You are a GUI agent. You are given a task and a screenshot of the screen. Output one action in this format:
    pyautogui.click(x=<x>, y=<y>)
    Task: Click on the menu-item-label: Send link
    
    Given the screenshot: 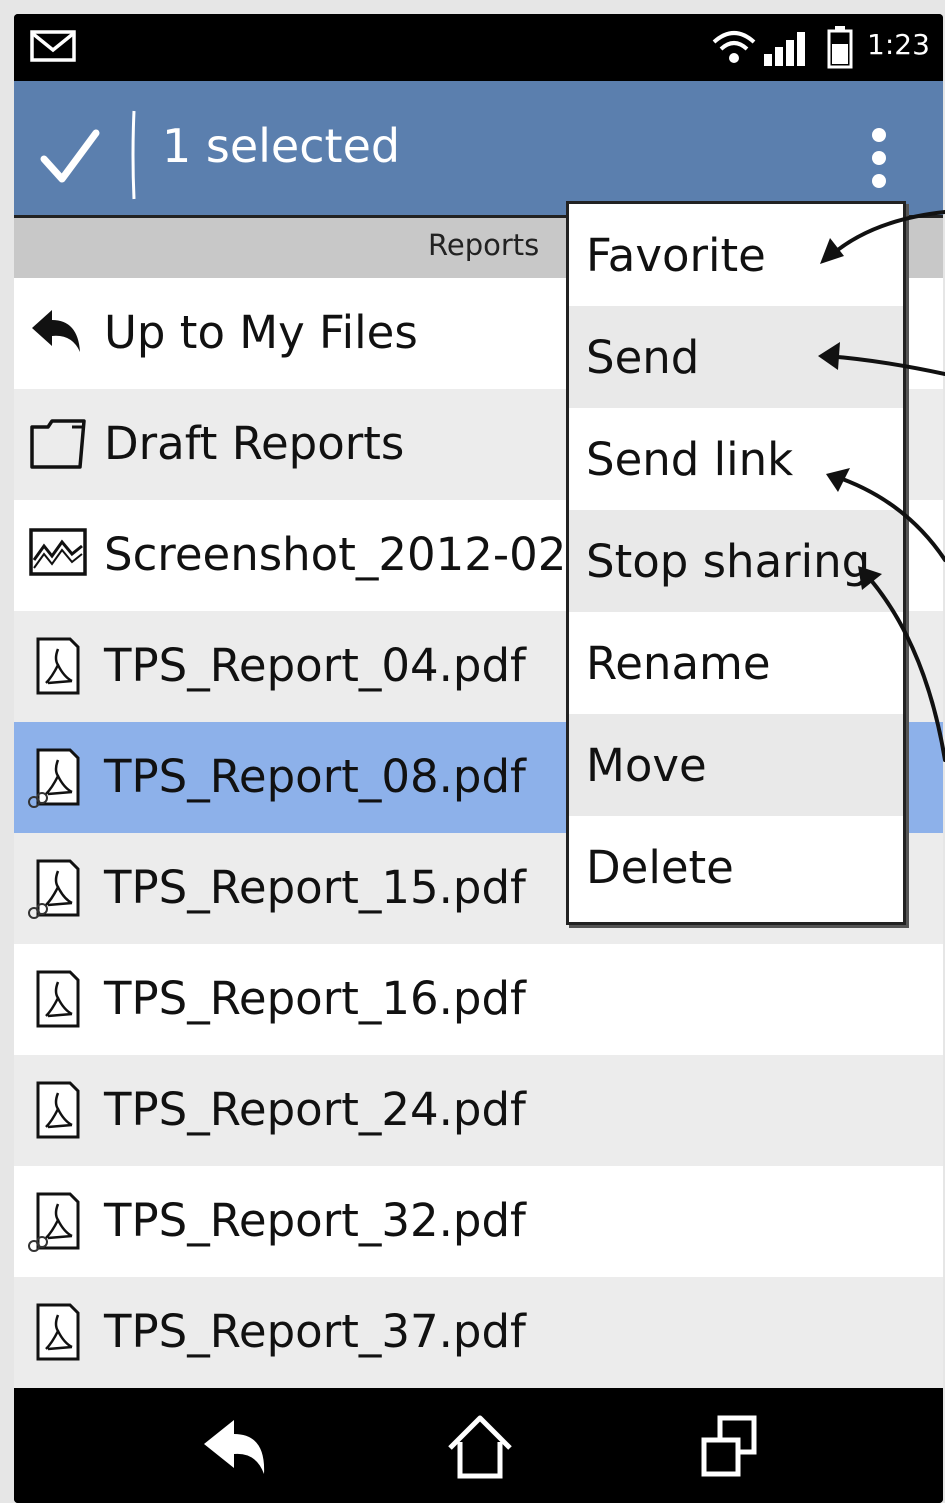 What is the action you would take?
    pyautogui.click(x=690, y=459)
    